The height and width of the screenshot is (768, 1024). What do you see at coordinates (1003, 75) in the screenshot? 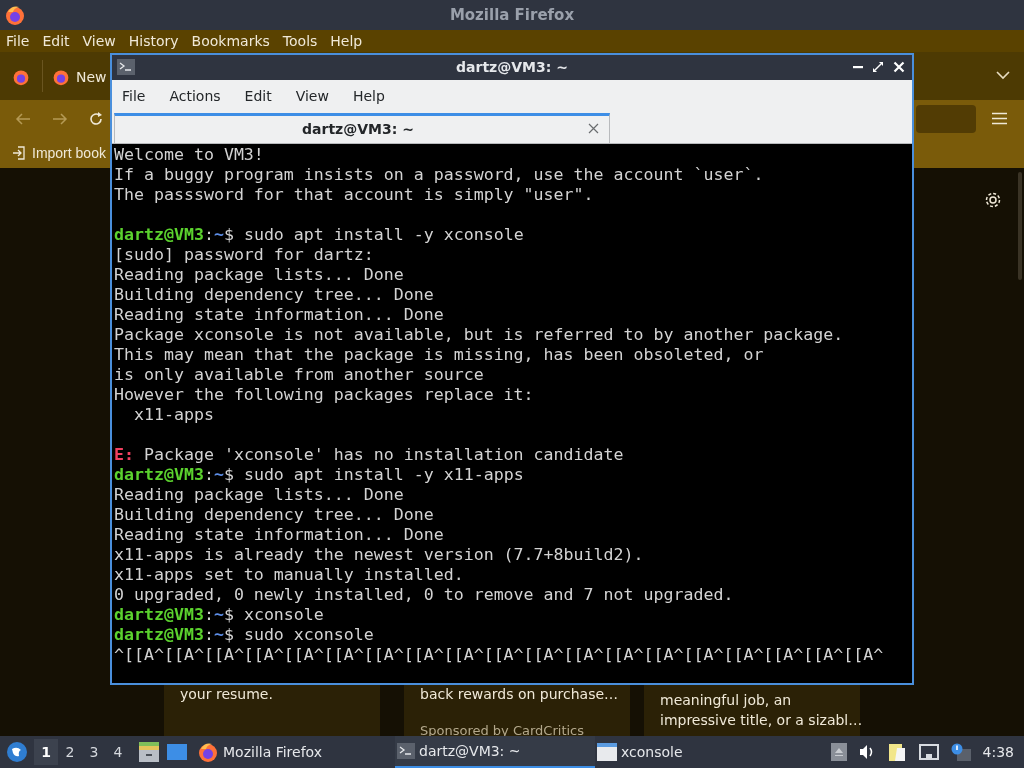
I see `chevron-down-icon` at bounding box center [1003, 75].